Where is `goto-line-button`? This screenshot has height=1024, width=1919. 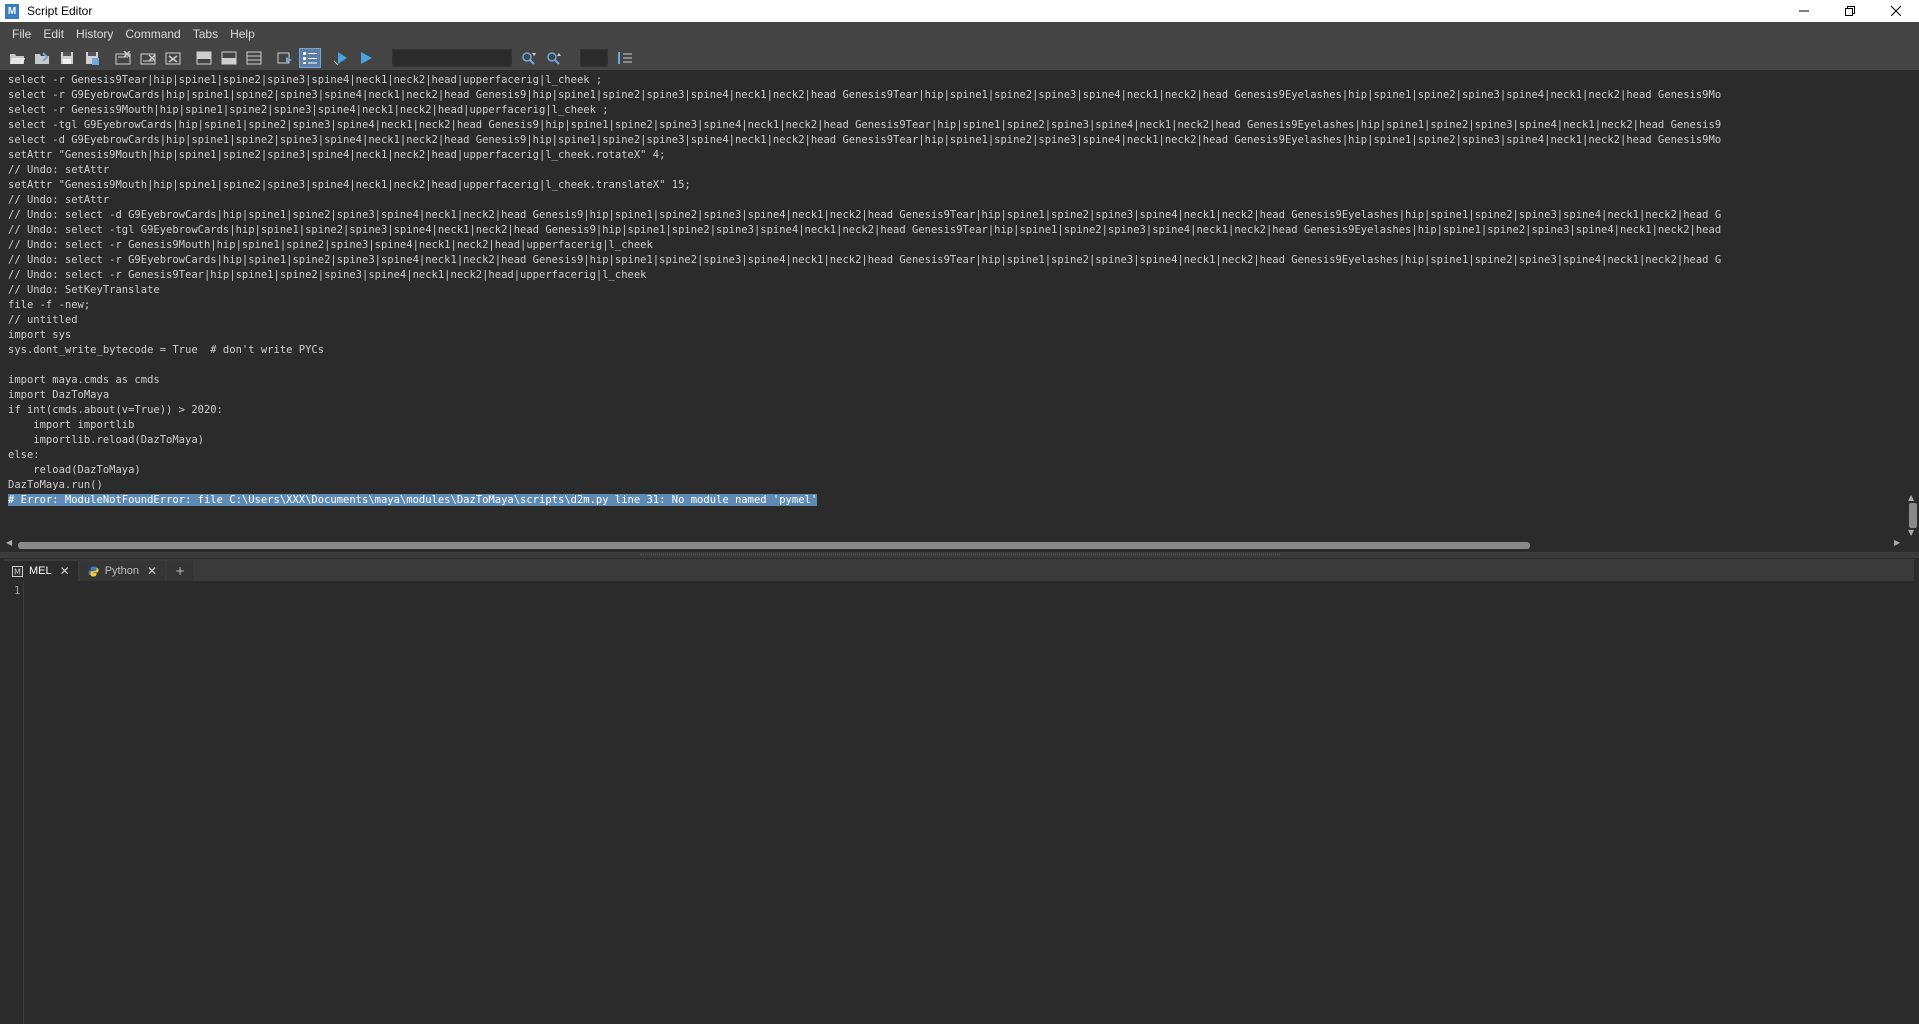
goto-line-button is located at coordinates (625, 58).